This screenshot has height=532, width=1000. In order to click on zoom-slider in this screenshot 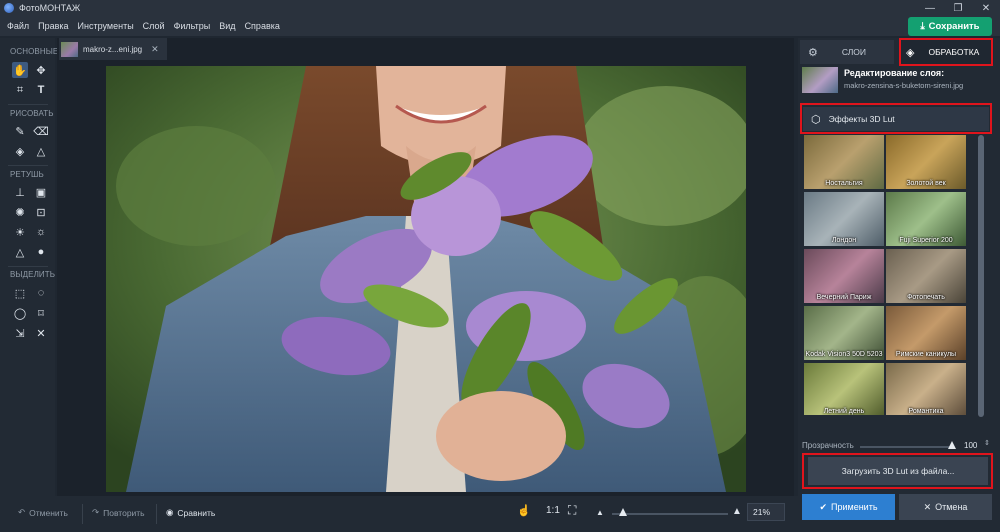, I will do `click(670, 514)`.